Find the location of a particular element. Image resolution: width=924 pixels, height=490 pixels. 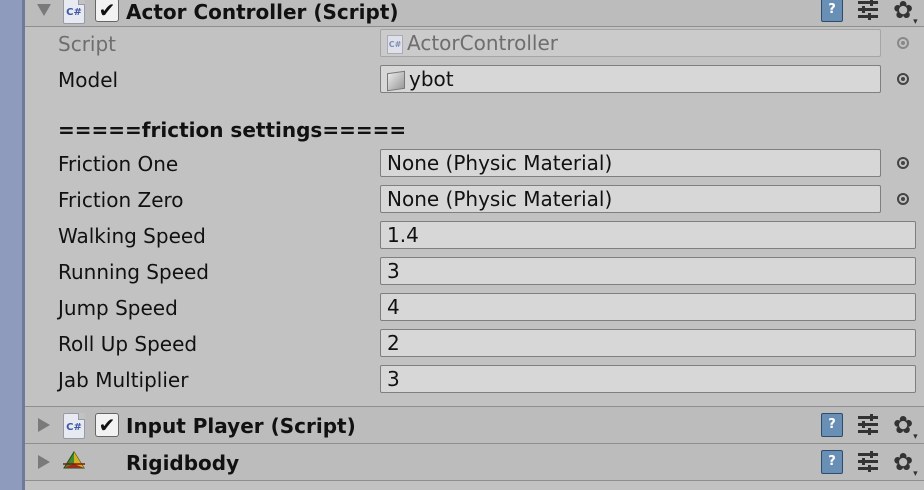

script-row: Script C# ActorController is located at coordinates (474, 44).